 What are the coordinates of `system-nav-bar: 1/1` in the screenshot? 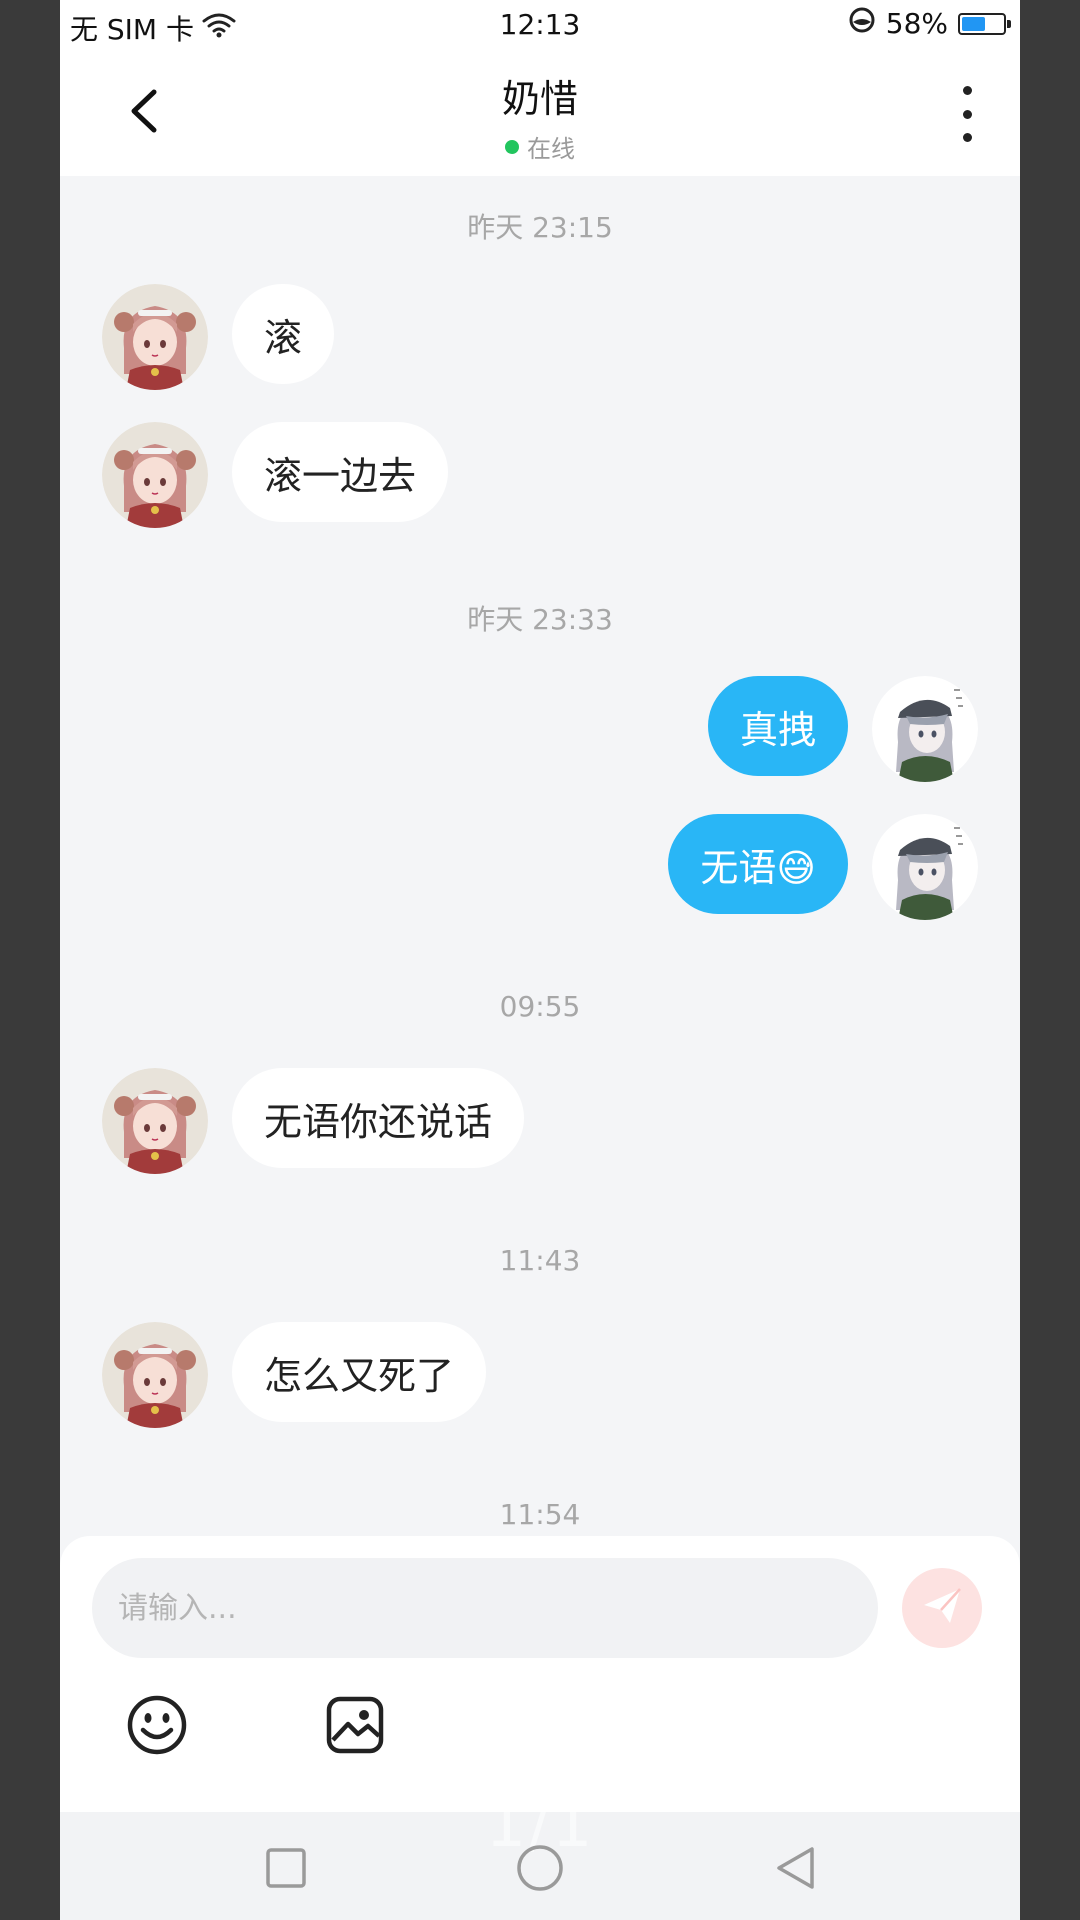 It's located at (540, 1854).